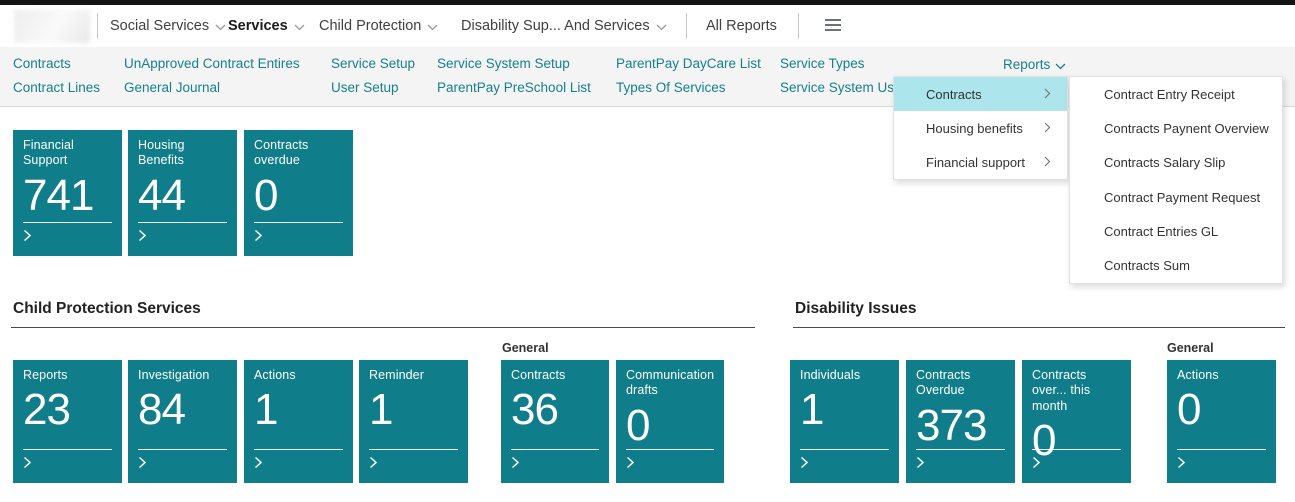 The height and width of the screenshot is (502, 1295). What do you see at coordinates (182, 193) in the screenshot?
I see `tile-housing-benefits: Housing Benefits 44` at bounding box center [182, 193].